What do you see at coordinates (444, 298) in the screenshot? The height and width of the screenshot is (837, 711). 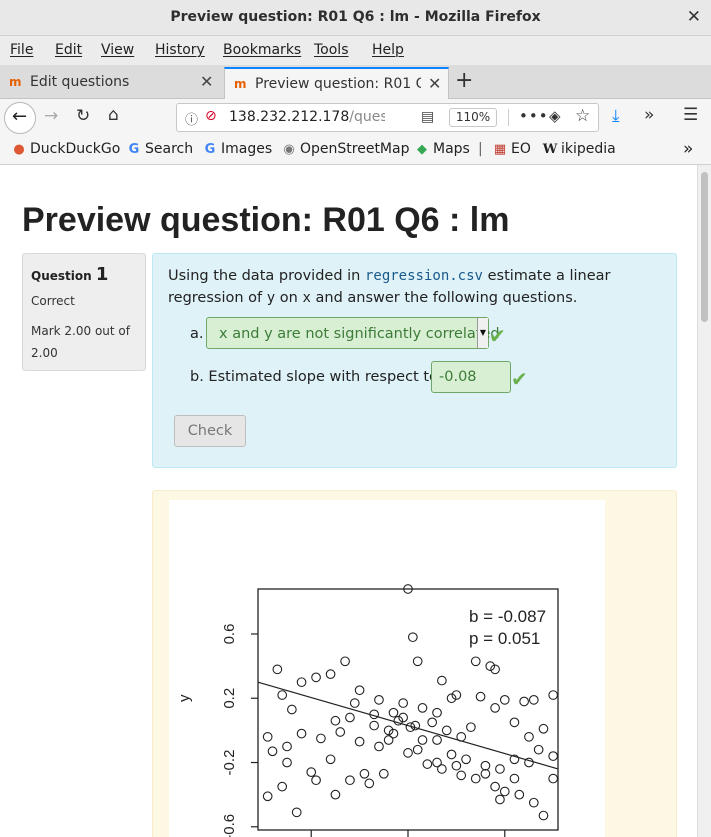 I see `question-text-part: and answer the following questions.` at bounding box center [444, 298].